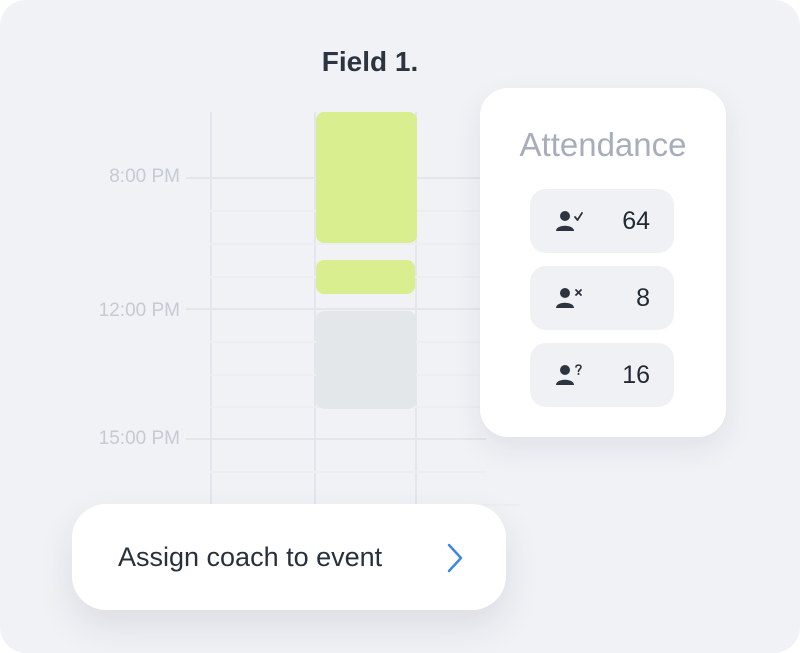 Image resolution: width=800 pixels, height=653 pixels. Describe the element at coordinates (602, 298) in the screenshot. I see `attendance-row-absent: 8` at that location.